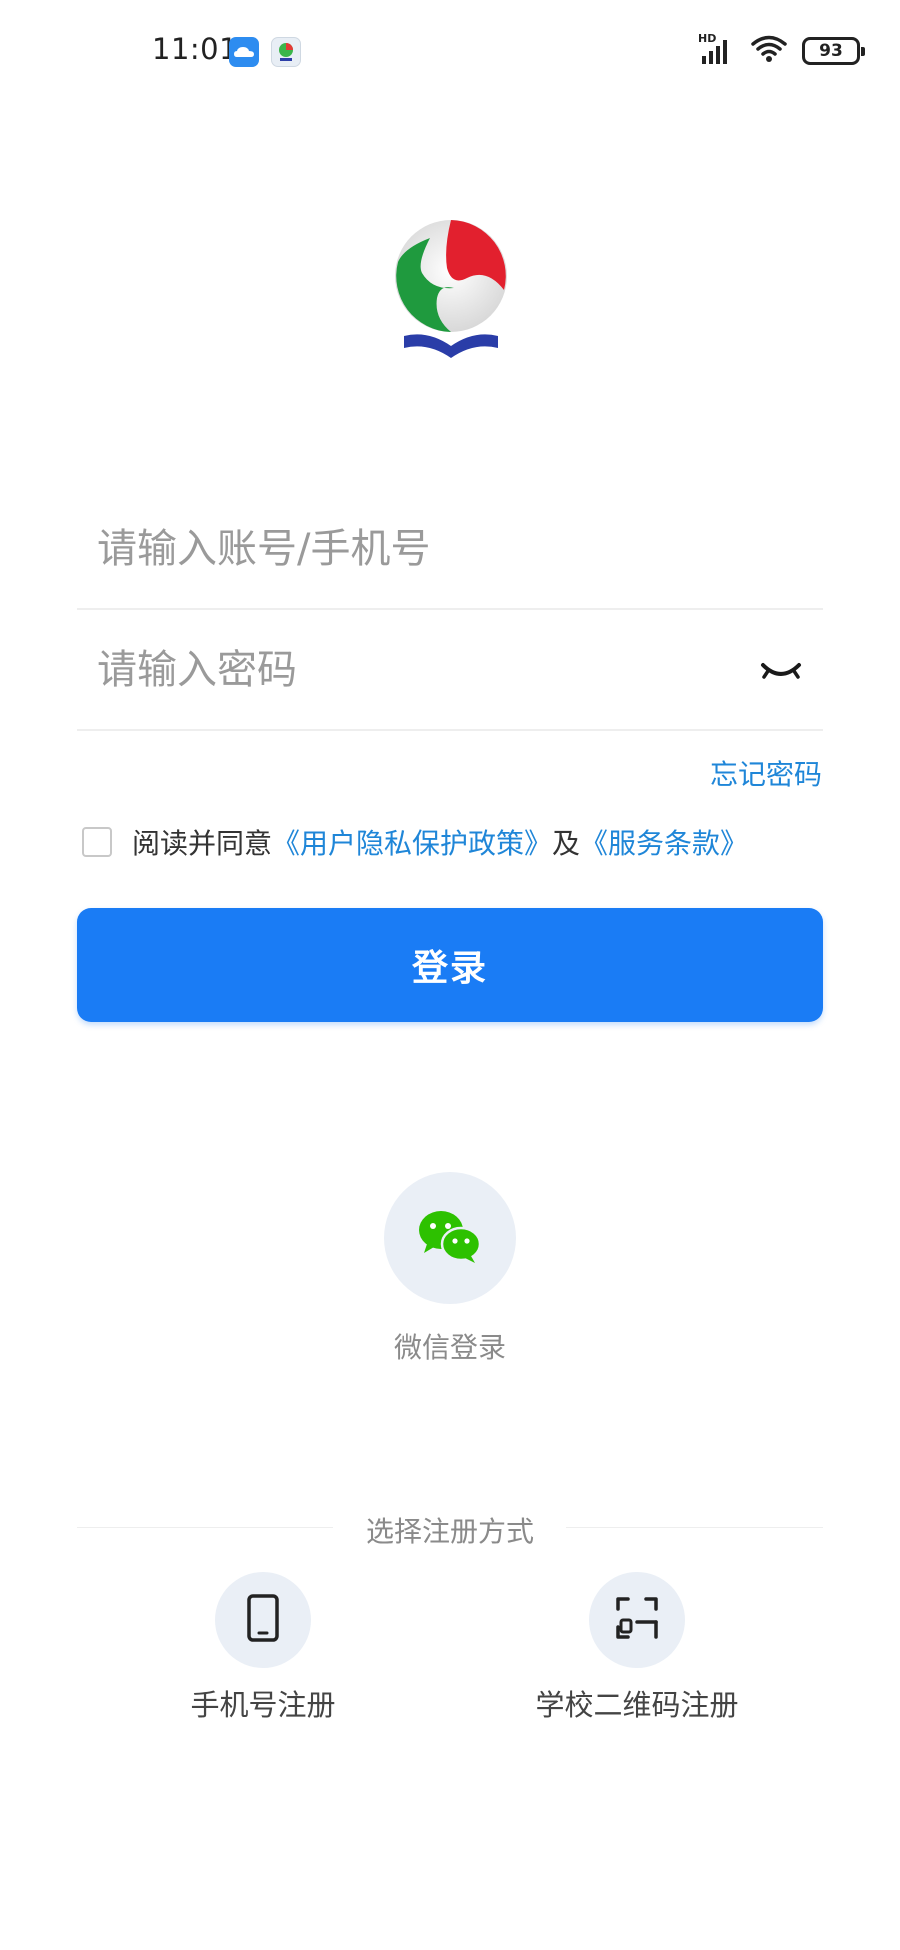  Describe the element at coordinates (417, 670) in the screenshot. I see `password-input` at that location.